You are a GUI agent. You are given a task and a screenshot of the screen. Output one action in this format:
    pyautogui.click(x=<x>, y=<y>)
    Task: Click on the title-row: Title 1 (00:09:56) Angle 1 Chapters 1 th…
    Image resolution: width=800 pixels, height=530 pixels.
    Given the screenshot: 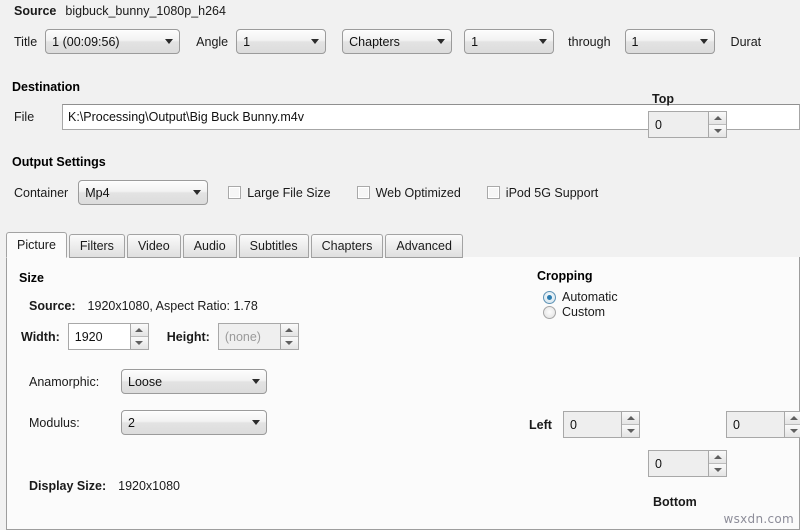 What is the action you would take?
    pyautogui.click(x=391, y=41)
    